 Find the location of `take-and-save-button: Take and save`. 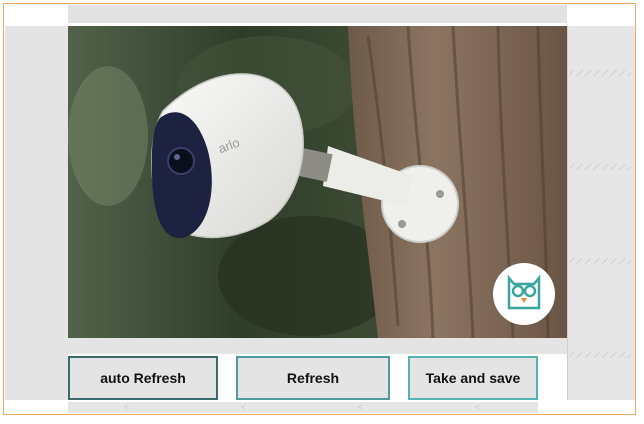

take-and-save-button: Take and save is located at coordinates (473, 378).